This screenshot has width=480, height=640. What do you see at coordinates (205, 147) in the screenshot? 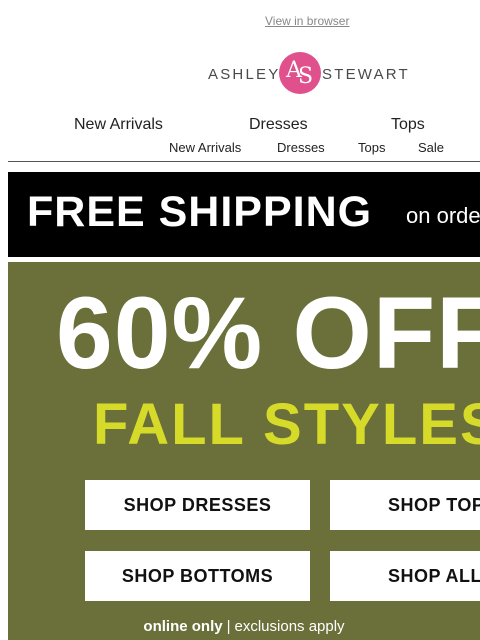
I see `subnav-new-arrivals: New Arrivals` at bounding box center [205, 147].